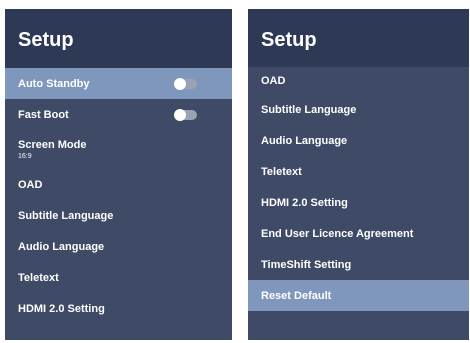 The width and height of the screenshot is (470, 343). Describe the element at coordinates (358, 264) in the screenshot. I see `menu-item-timeshift-setting: TimeShift Setting` at that location.